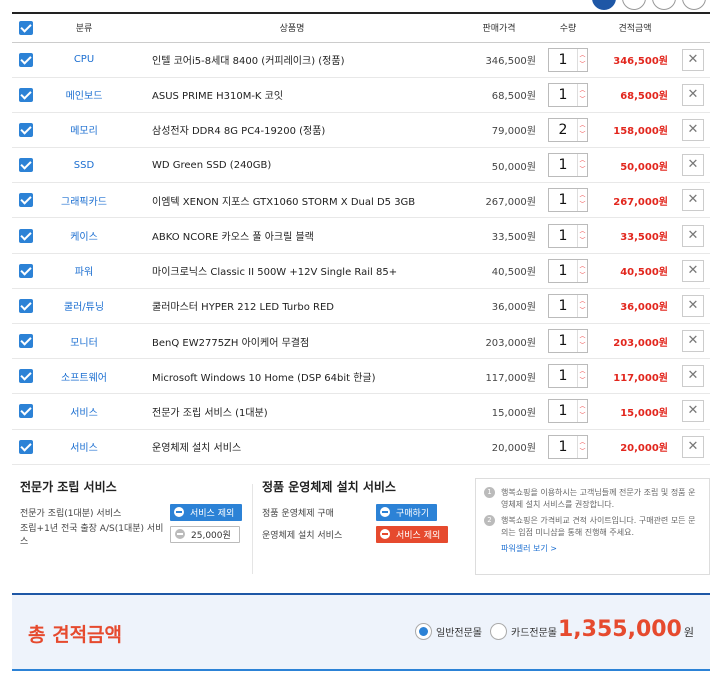  Describe the element at coordinates (84, 376) in the screenshot. I see `item-category: 소프트웨어` at that location.